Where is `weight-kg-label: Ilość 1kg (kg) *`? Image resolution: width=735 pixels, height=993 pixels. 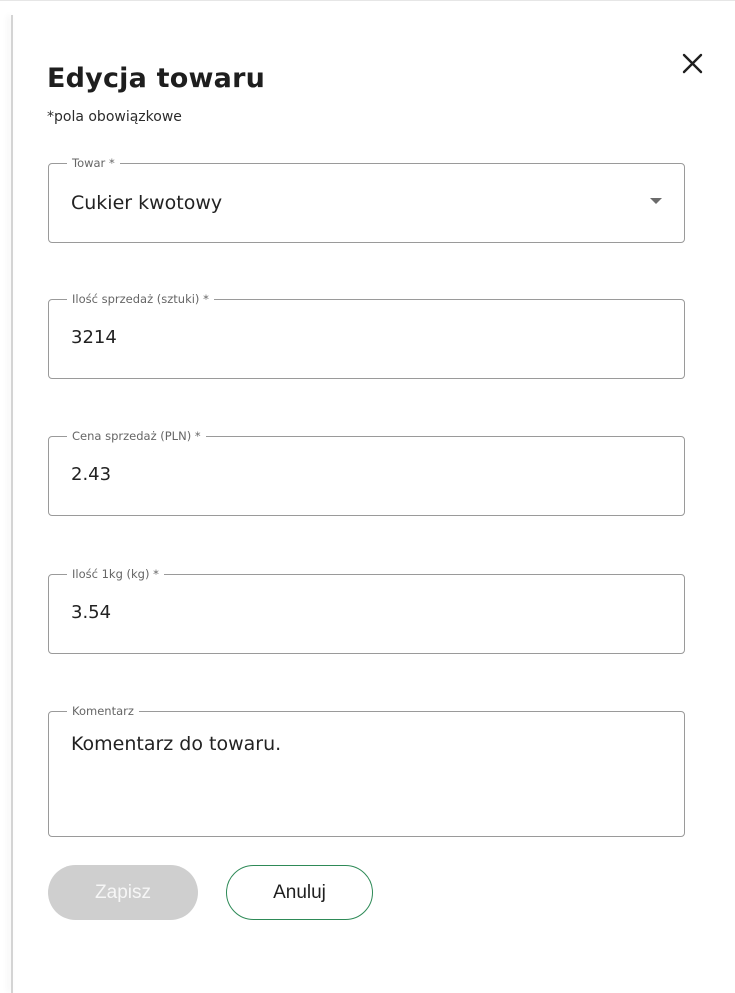
weight-kg-label: Ilość 1kg (kg) * is located at coordinates (112, 574).